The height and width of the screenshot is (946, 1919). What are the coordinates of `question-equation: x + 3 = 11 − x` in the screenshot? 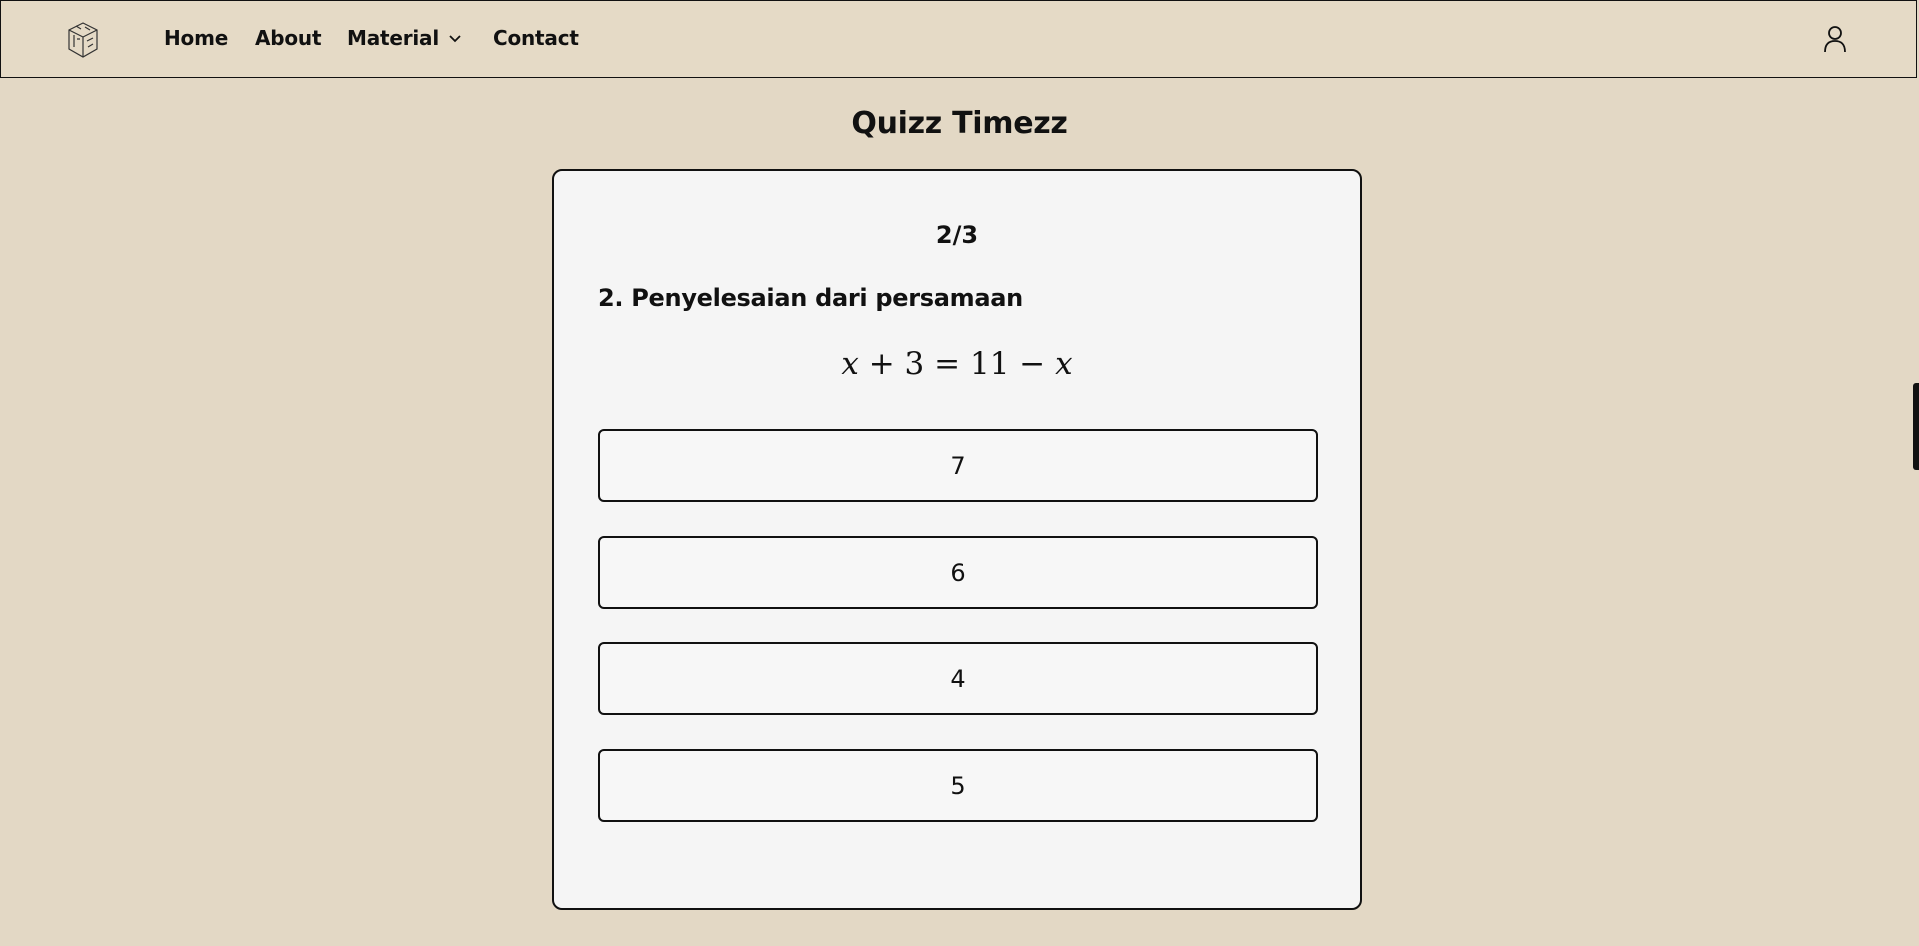 It's located at (957, 364).